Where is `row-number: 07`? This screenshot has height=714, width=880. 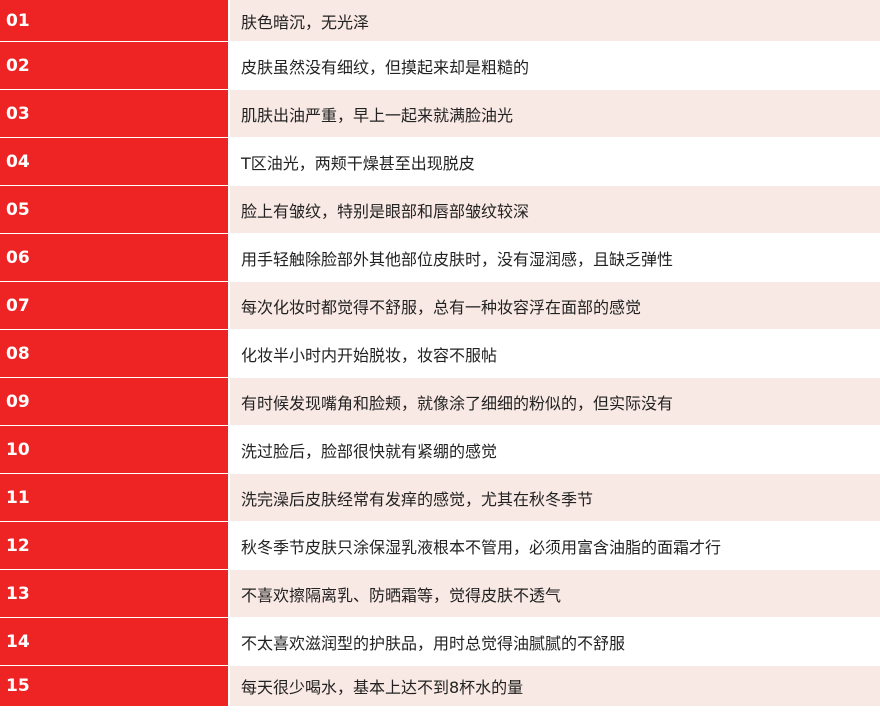 row-number: 07 is located at coordinates (114, 305).